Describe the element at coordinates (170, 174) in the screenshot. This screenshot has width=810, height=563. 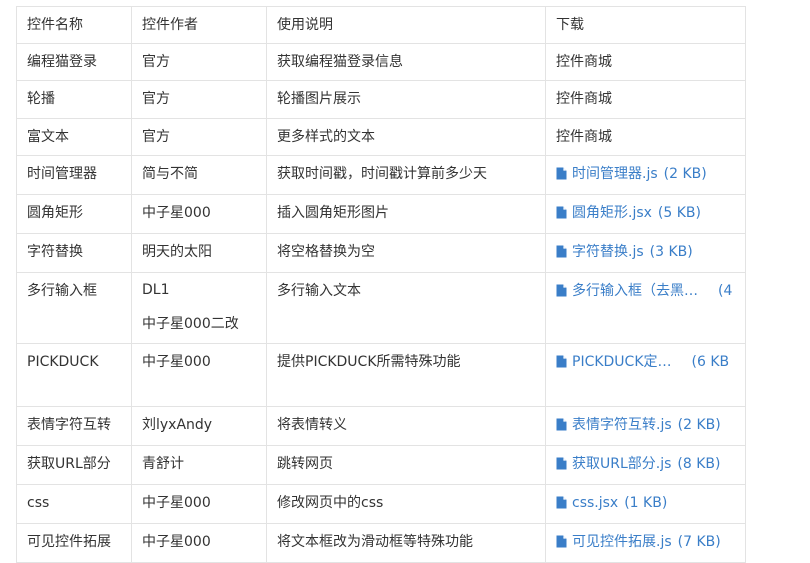
I see `author-name: 简与不简` at that location.